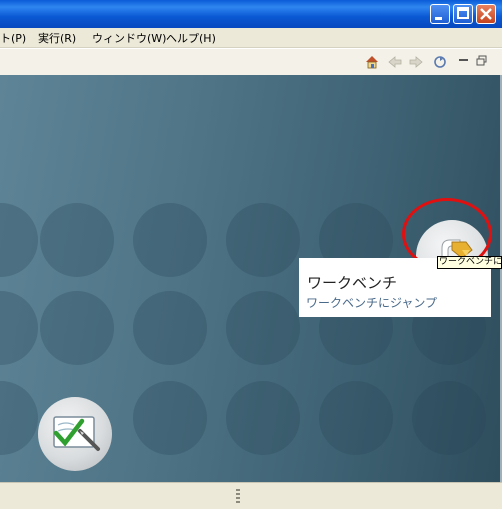  I want to click on window-maximize-button, so click(463, 14).